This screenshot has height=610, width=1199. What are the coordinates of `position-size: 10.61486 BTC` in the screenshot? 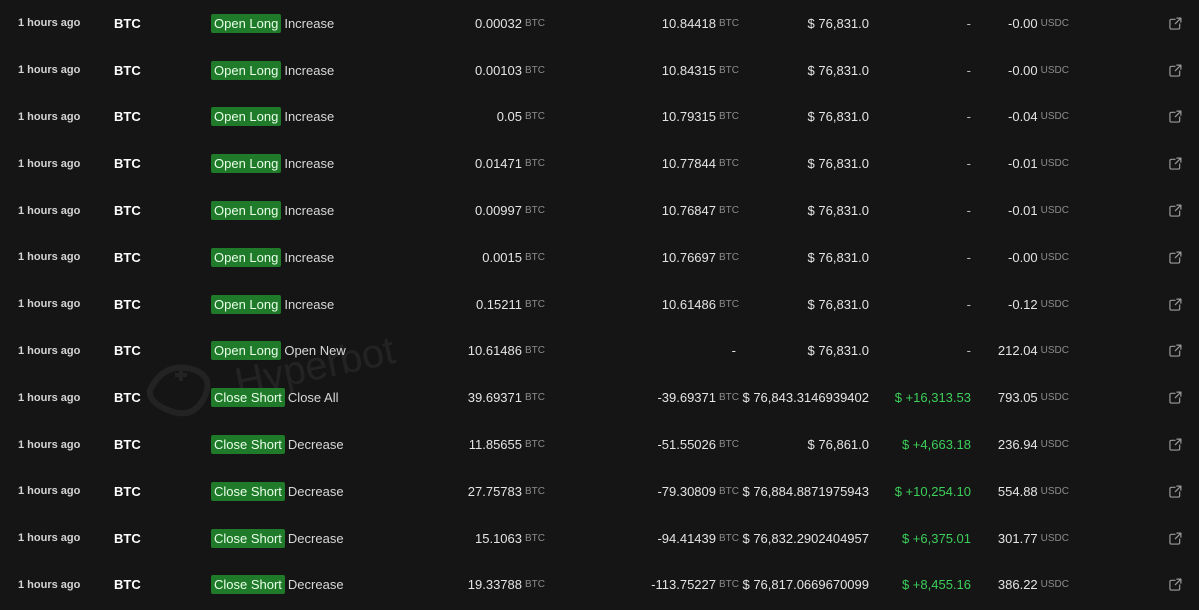 It's located at (700, 304).